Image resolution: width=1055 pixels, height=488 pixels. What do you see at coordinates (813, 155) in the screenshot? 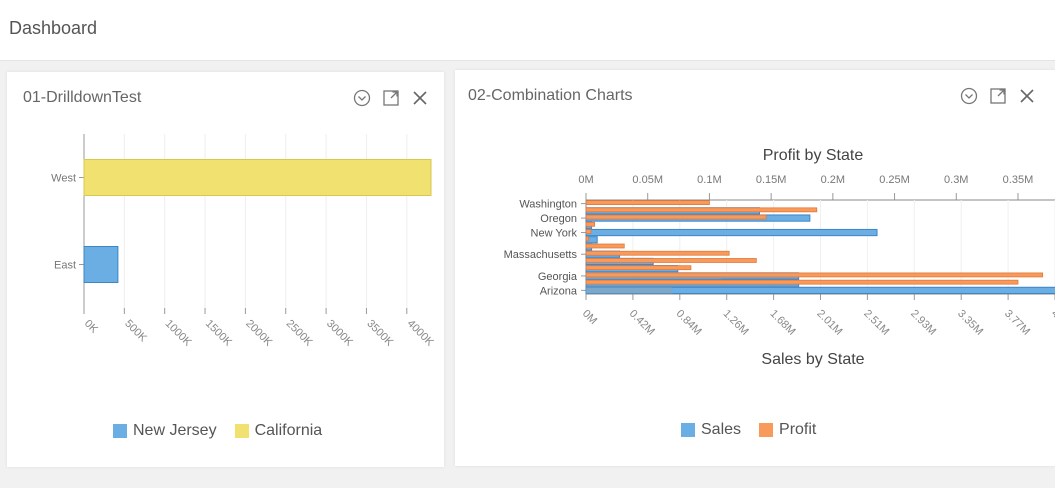
I see `chart-title-top: Profit by State` at bounding box center [813, 155].